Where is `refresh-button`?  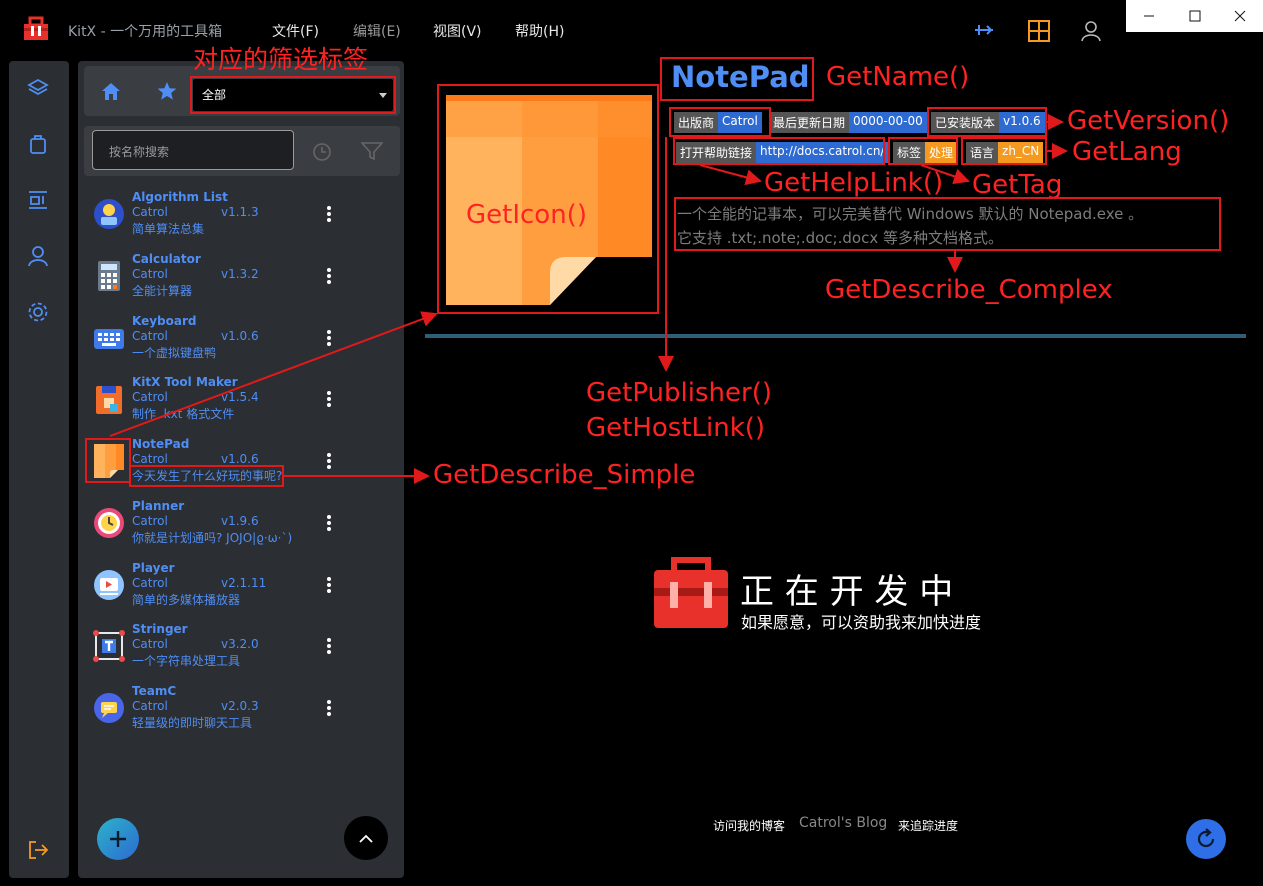
refresh-button is located at coordinates (1206, 839).